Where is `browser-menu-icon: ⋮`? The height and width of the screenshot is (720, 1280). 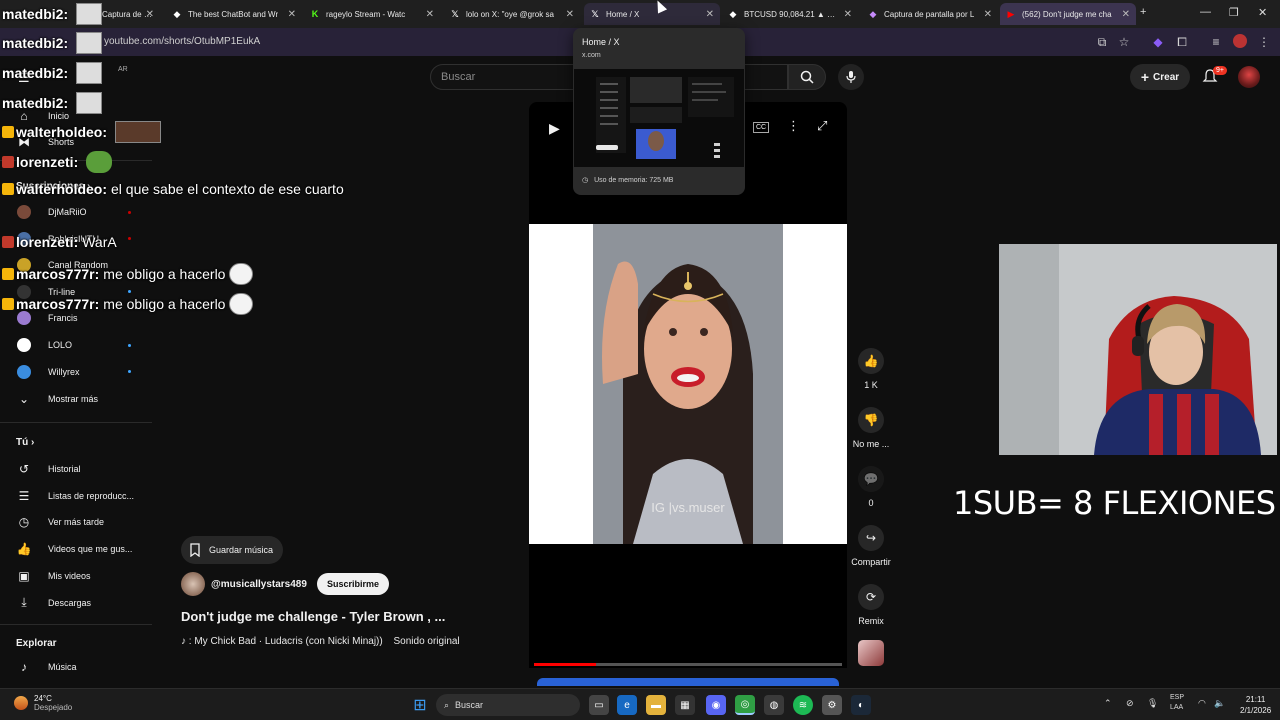
browser-menu-icon: ⋮ is located at coordinates (1264, 42).